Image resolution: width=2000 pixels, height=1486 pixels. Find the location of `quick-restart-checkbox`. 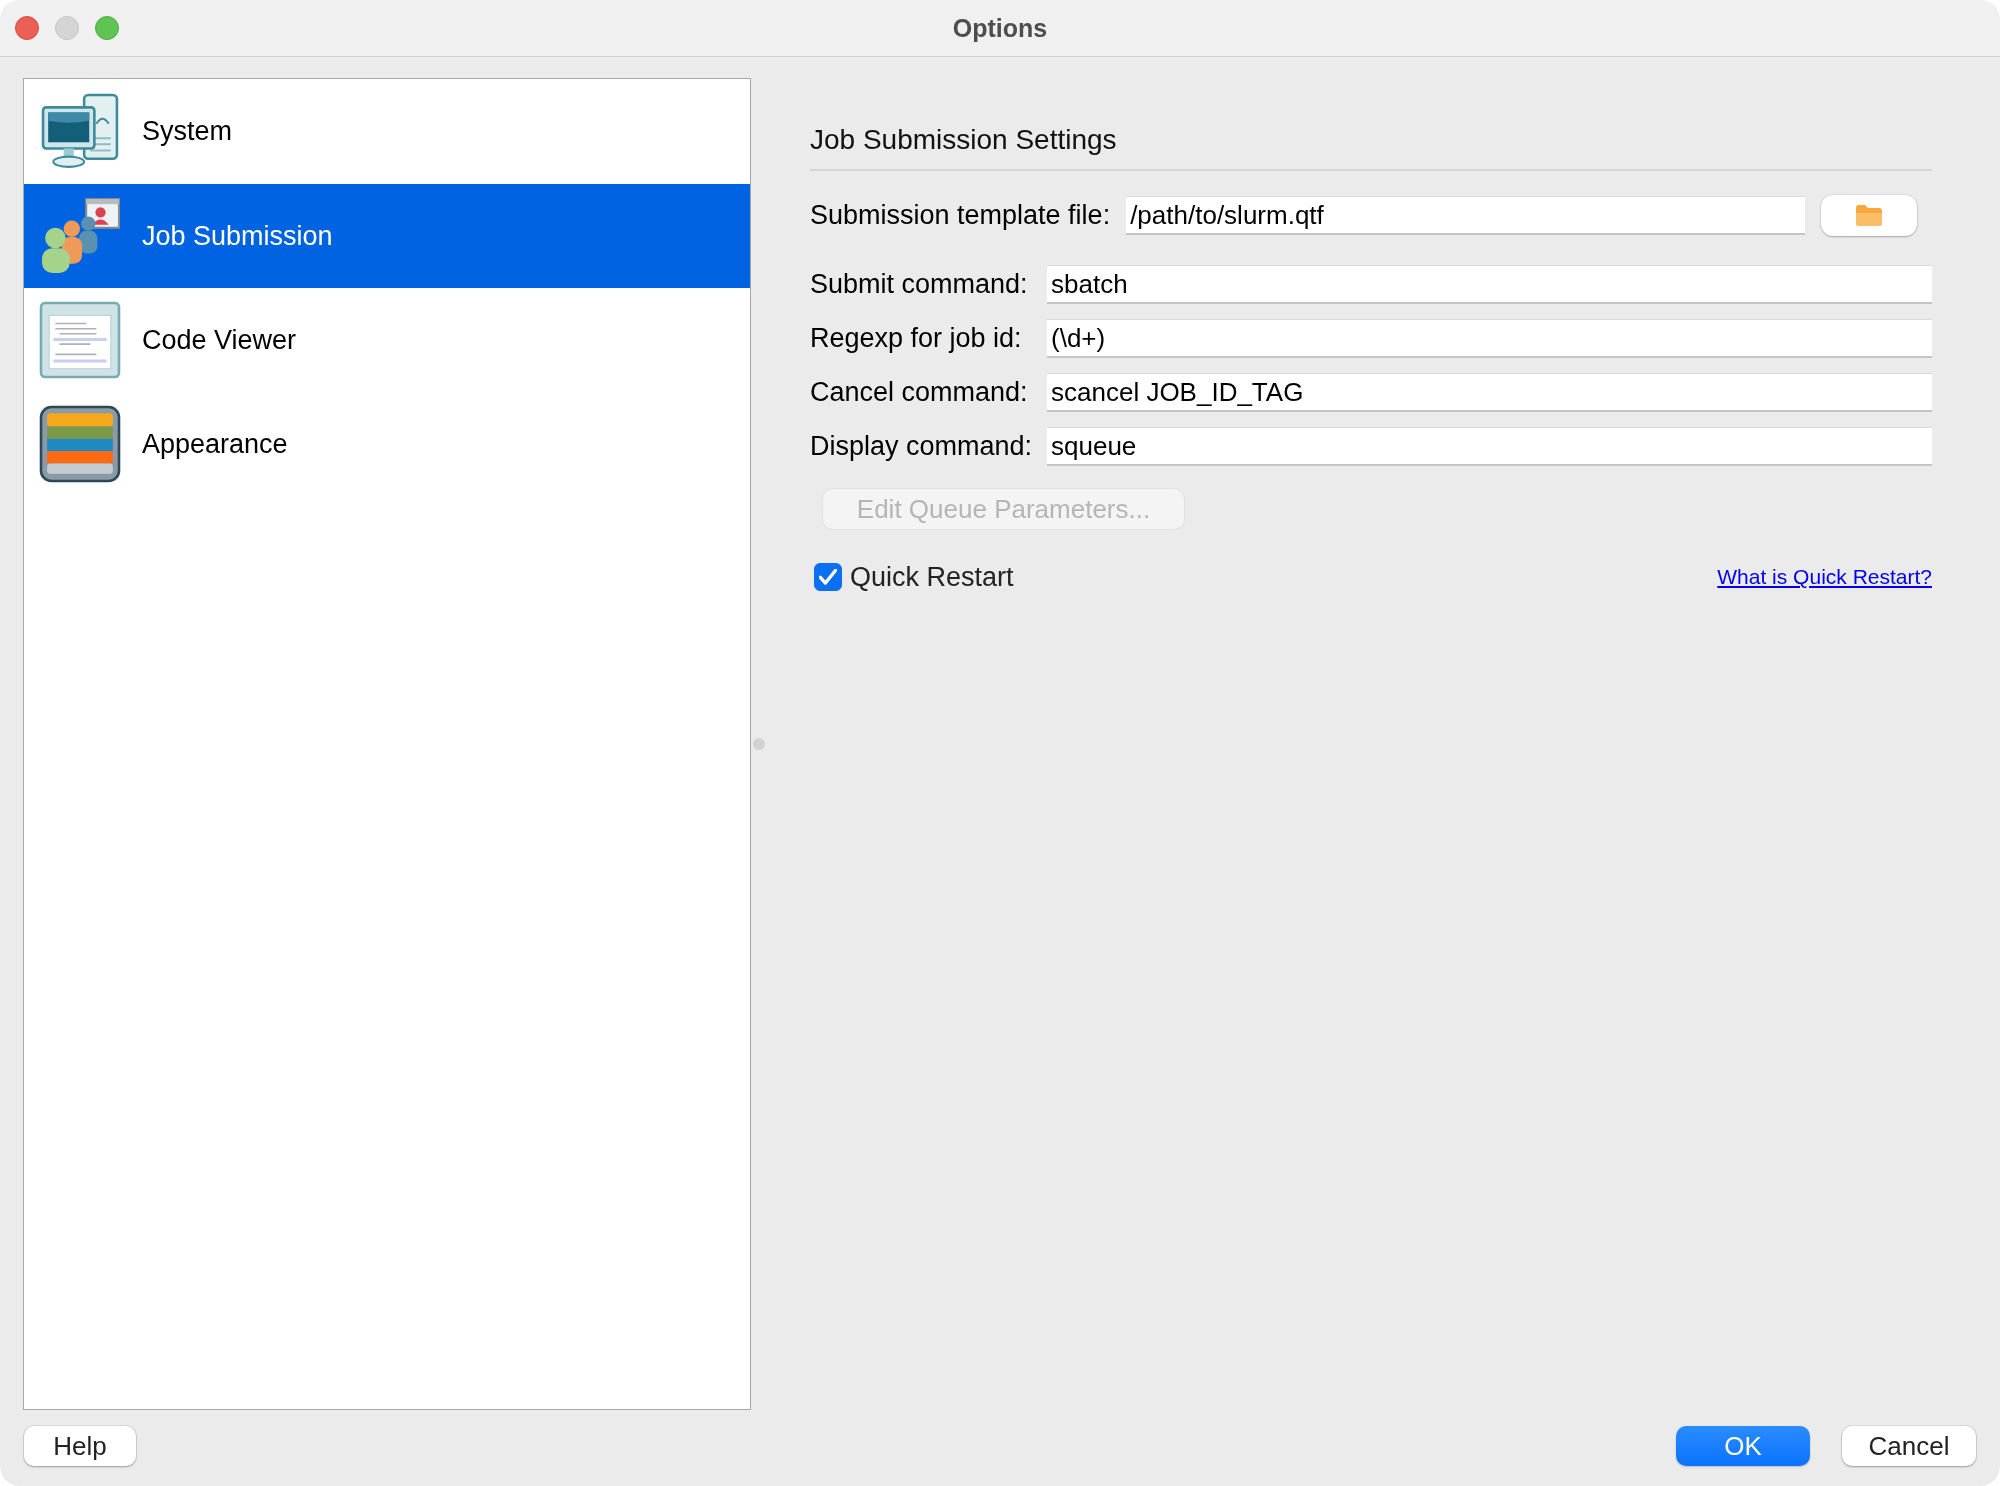

quick-restart-checkbox is located at coordinates (828, 577).